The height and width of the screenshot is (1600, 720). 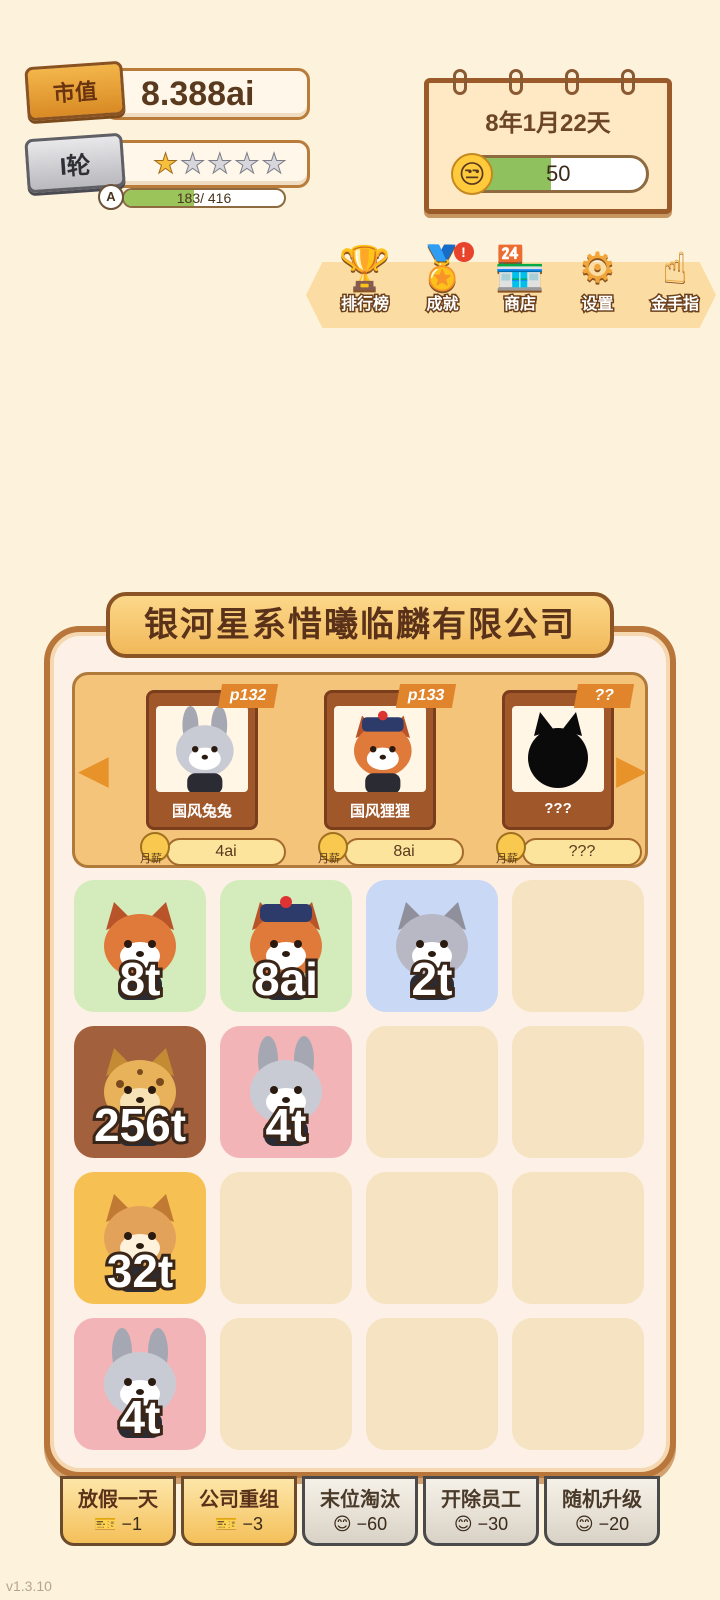 I want to click on profile-tag: p133, so click(x=426, y=696).